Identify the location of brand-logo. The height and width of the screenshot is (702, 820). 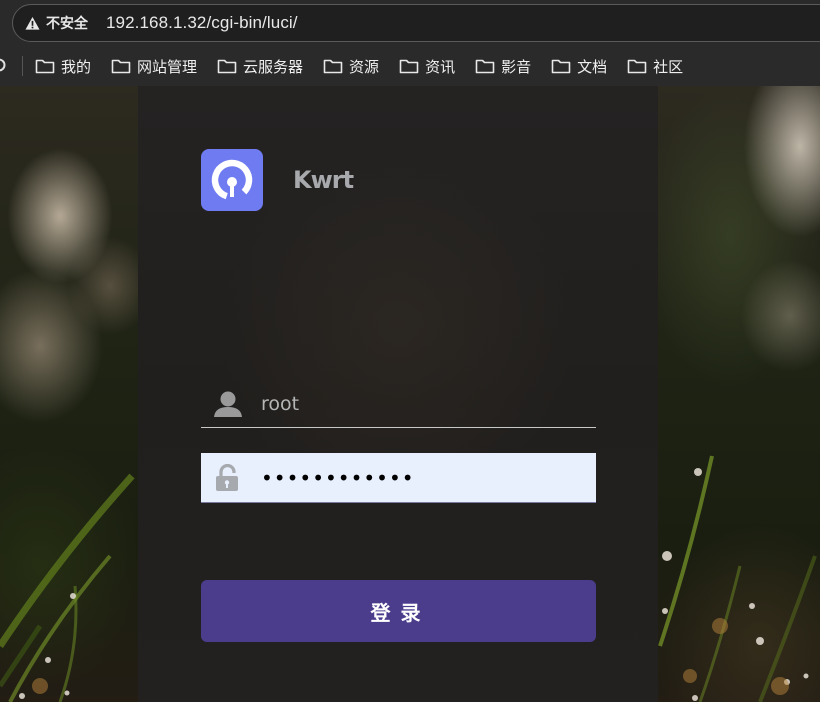
(232, 180).